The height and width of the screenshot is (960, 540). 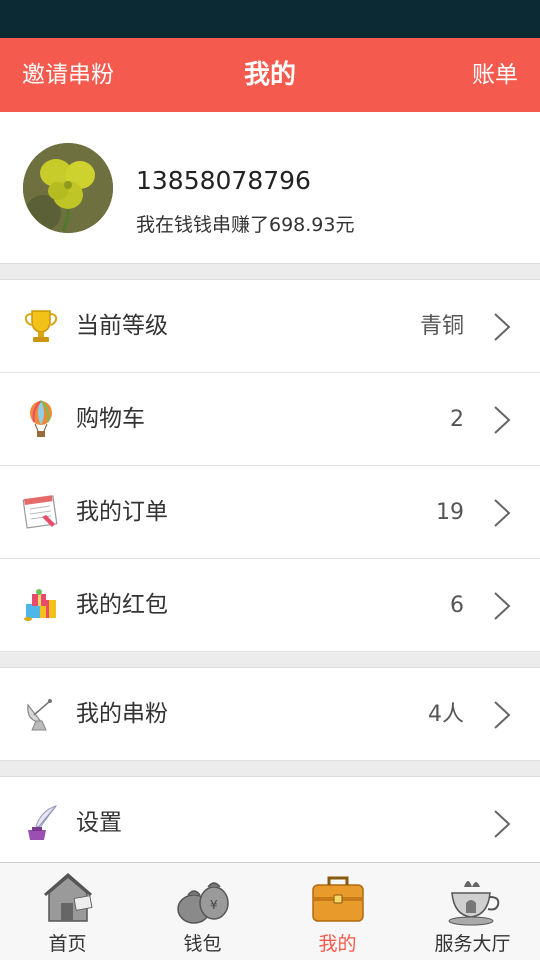 What do you see at coordinates (122, 512) in the screenshot?
I see `menu-item-label: 我的订单` at bounding box center [122, 512].